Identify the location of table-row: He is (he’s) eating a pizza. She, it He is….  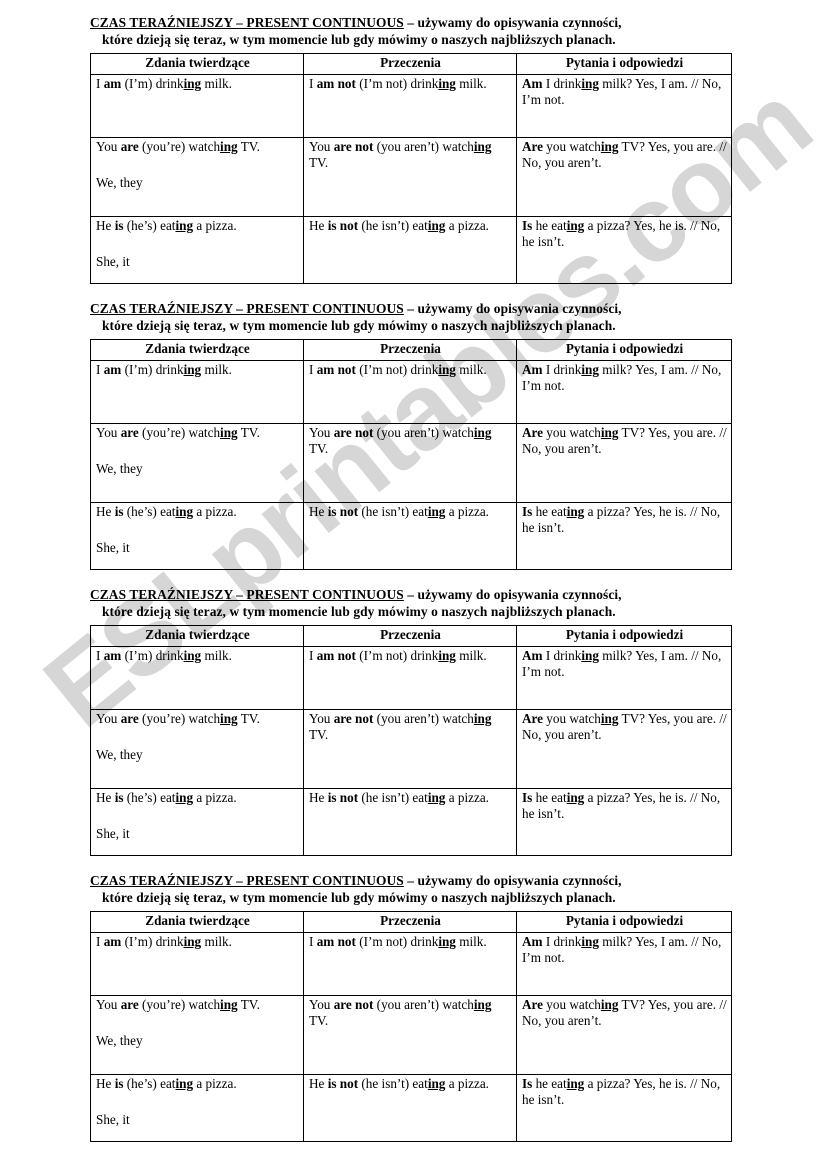
(411, 822).